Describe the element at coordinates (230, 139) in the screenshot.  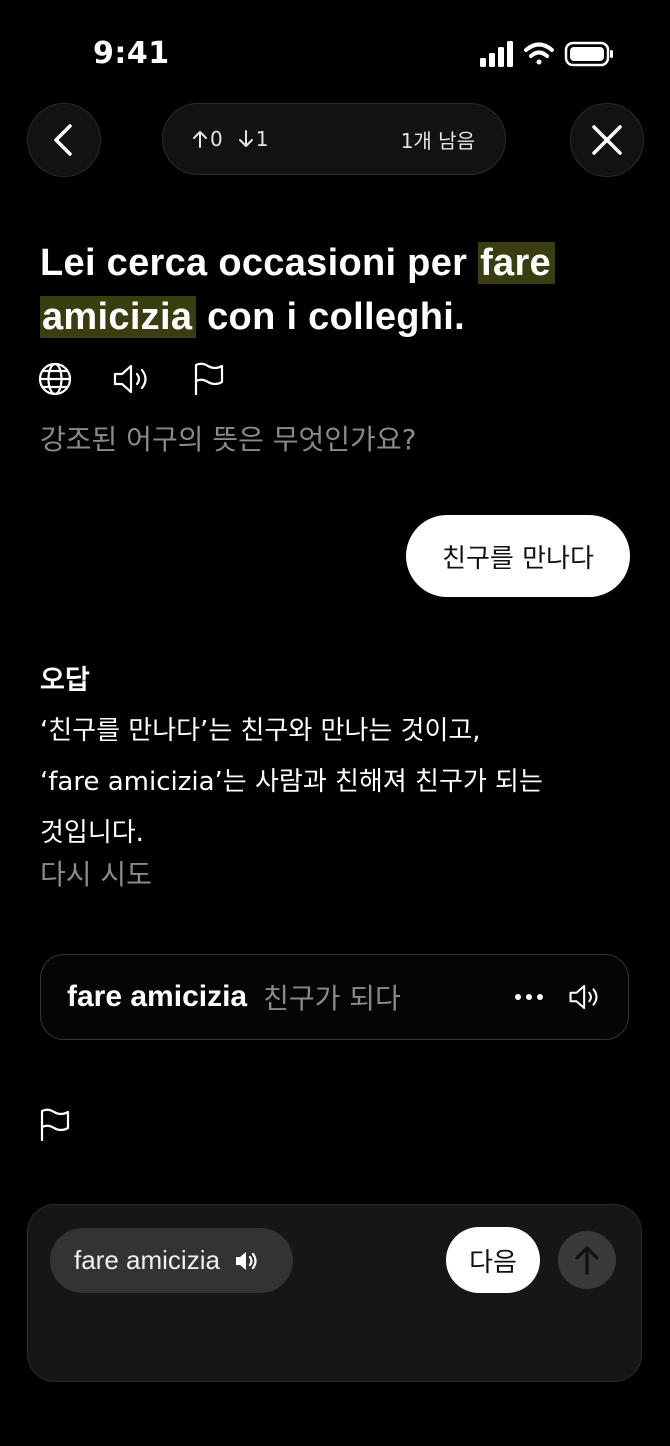
I see `vote-counts: 0 1` at that location.